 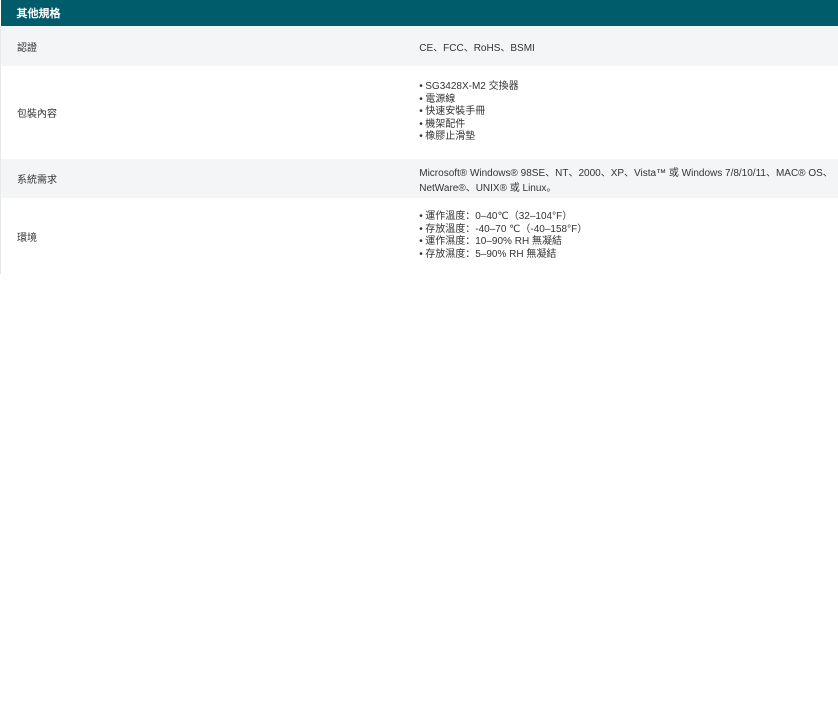 I want to click on list-item: • 存放濕度：5–90% RH 無凝結, so click(x=628, y=255).